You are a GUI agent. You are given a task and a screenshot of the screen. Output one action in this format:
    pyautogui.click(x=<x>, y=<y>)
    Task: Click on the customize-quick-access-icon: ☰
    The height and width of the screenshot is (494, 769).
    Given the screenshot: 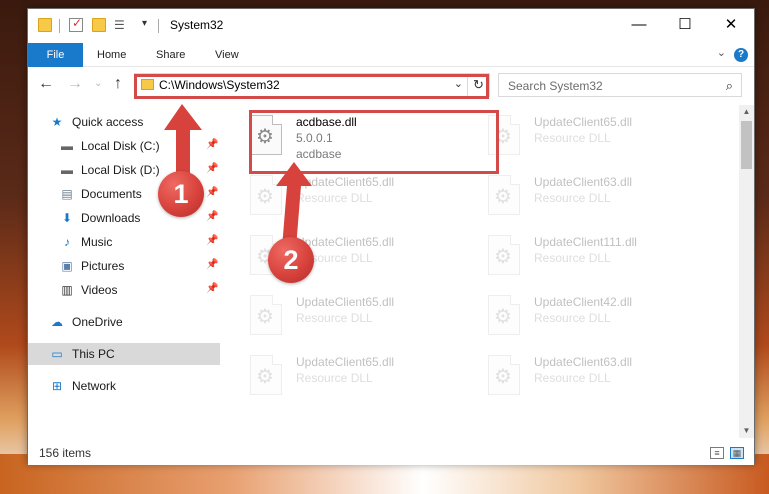 What is the action you would take?
    pyautogui.click(x=121, y=25)
    